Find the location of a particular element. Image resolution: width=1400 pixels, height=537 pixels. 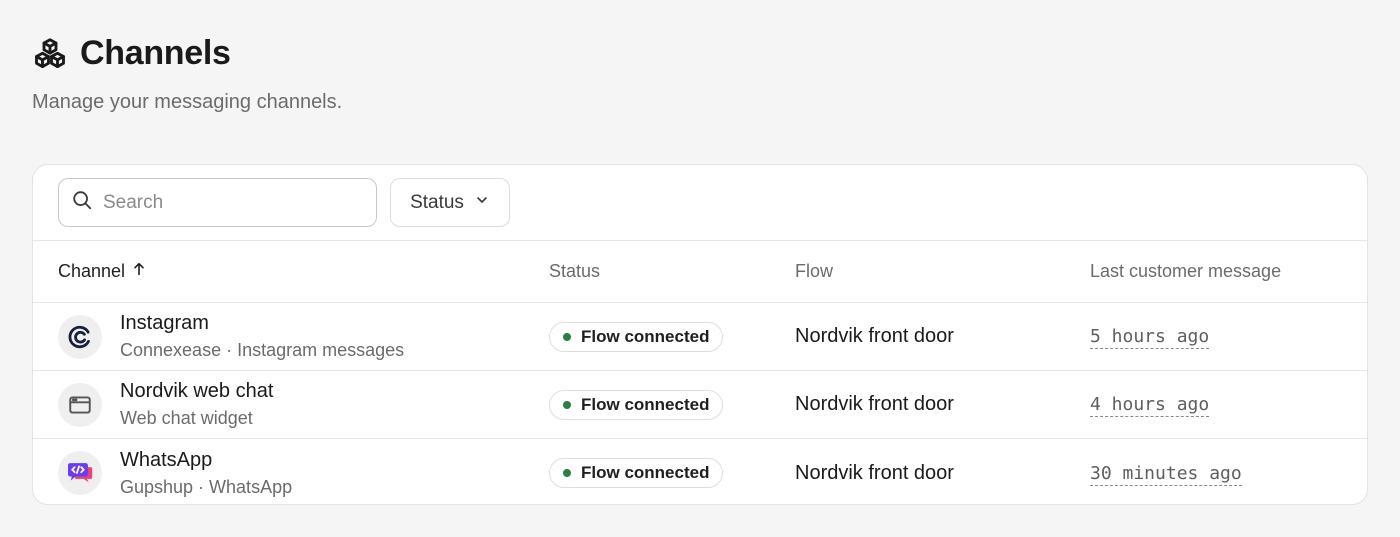

channel-name: WhatsApp is located at coordinates (166, 459).